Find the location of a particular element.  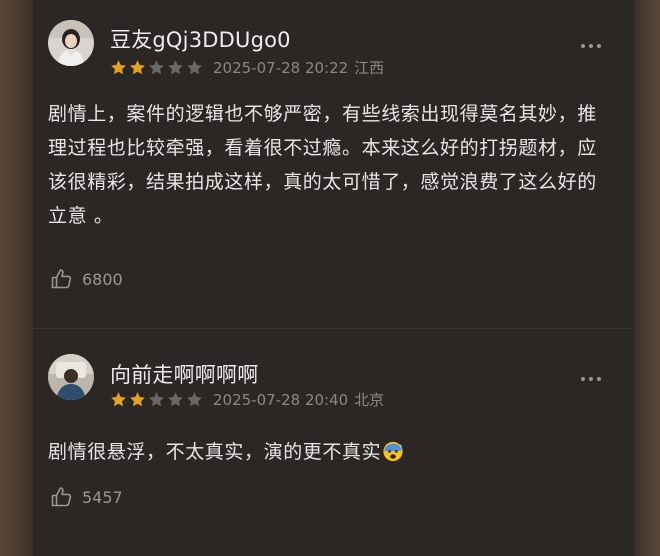

username: 豆友gQj3DDUgo0 is located at coordinates (200, 39).